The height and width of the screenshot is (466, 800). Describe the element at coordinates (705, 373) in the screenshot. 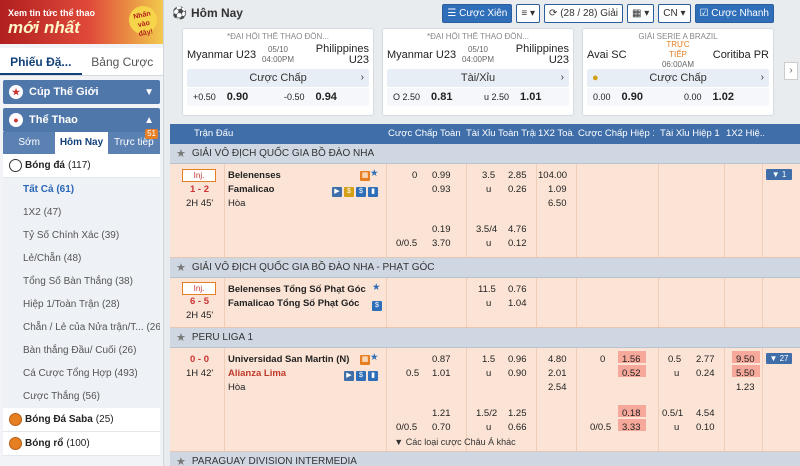

I see `odds-cell: 0.24` at that location.